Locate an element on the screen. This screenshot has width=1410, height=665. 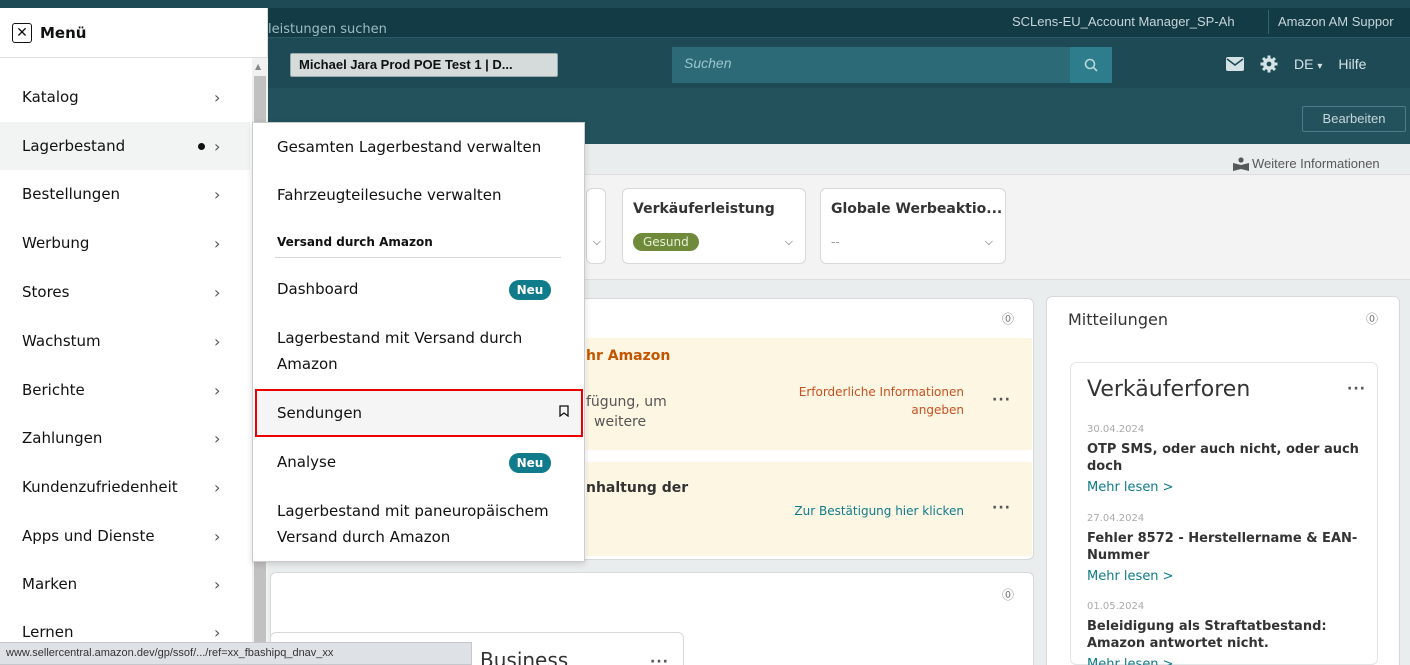
menu-item-label: Wachstum is located at coordinates (61, 341).